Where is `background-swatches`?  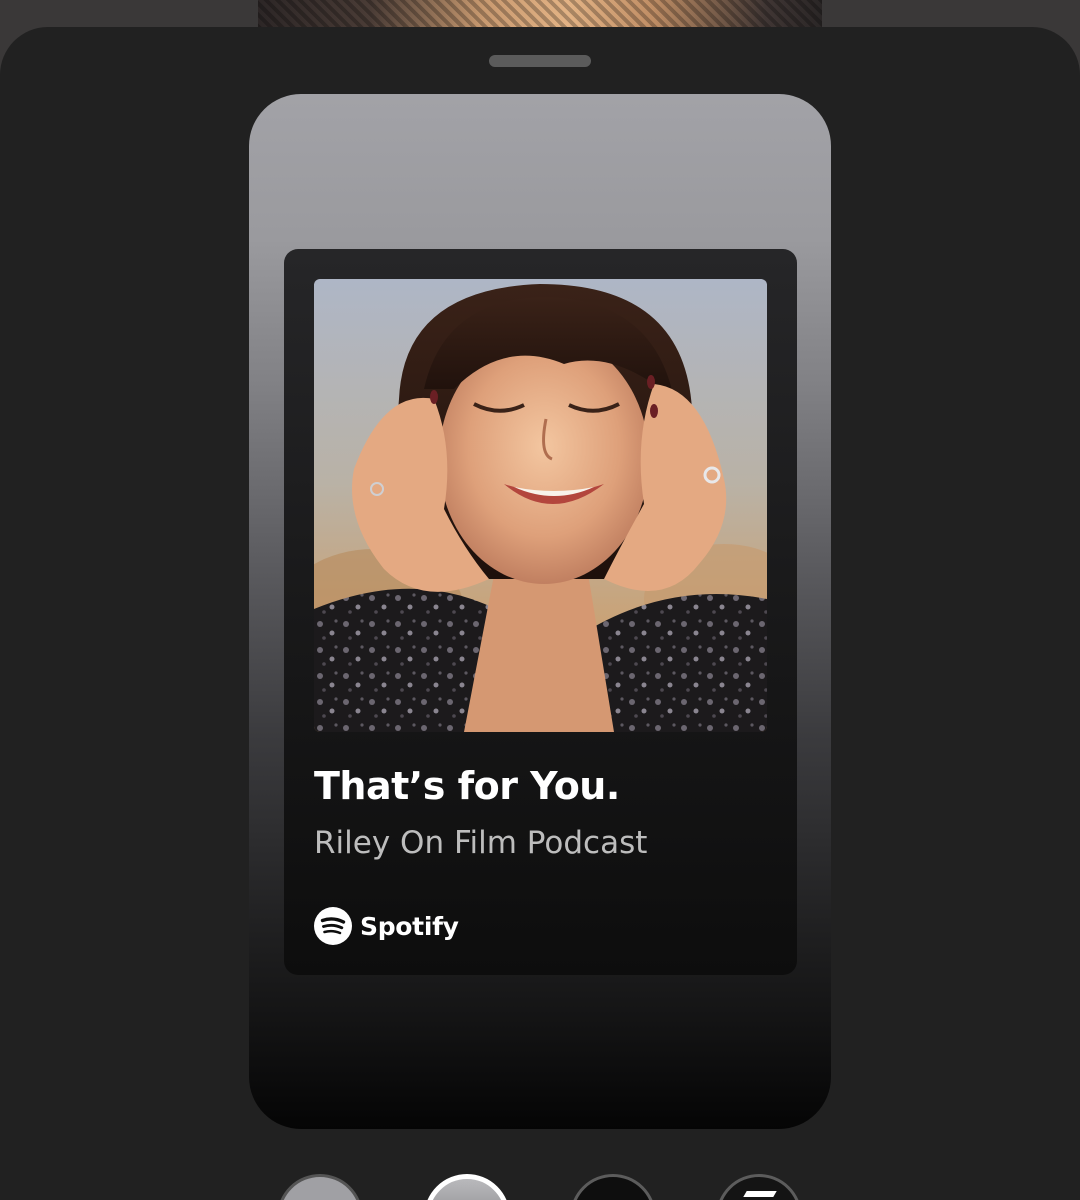 background-swatches is located at coordinates (540, 1187).